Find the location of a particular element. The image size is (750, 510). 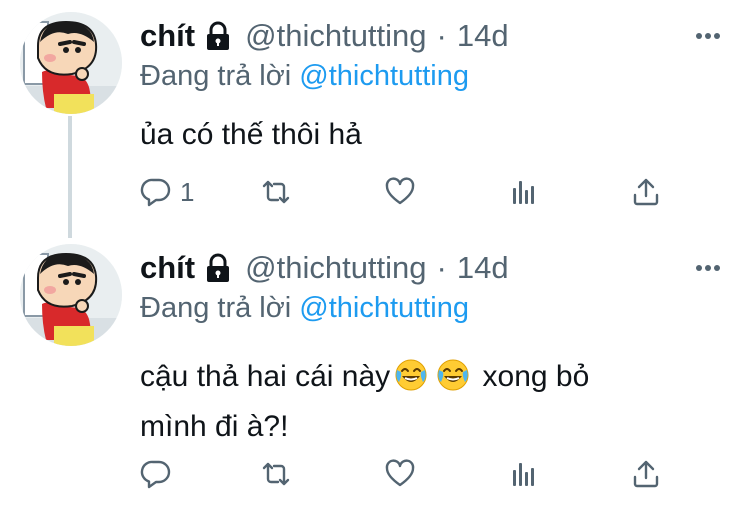

reply-button is located at coordinates (156, 474).